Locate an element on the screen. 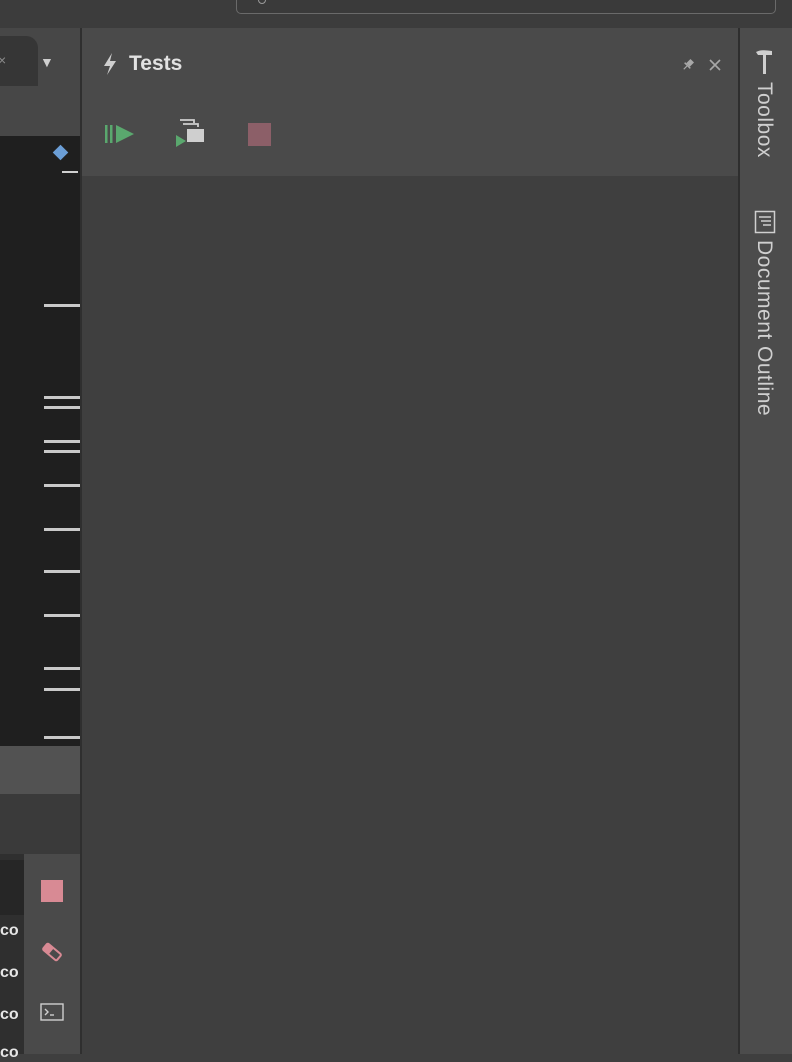  clear-console-icon is located at coordinates (52, 952).